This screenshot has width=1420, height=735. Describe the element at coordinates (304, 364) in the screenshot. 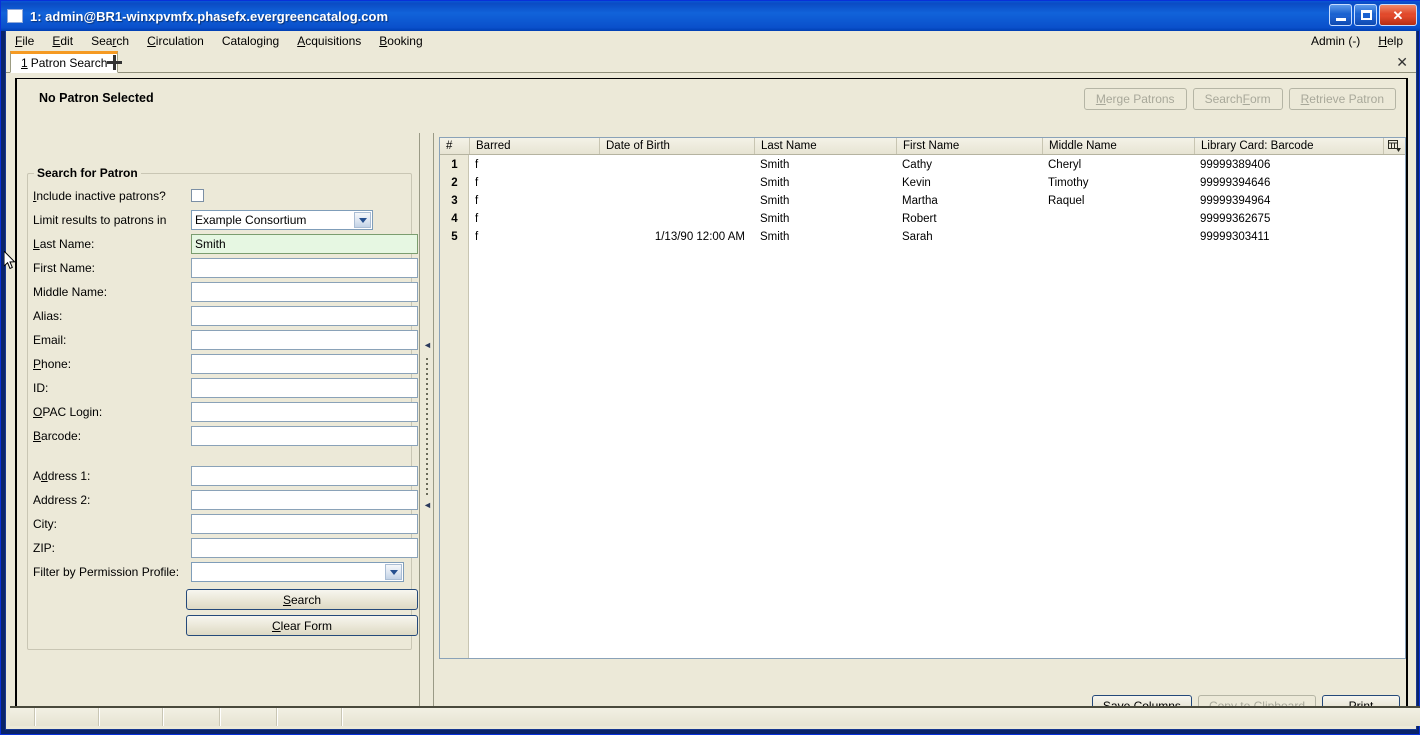

I see `phone-input` at that location.